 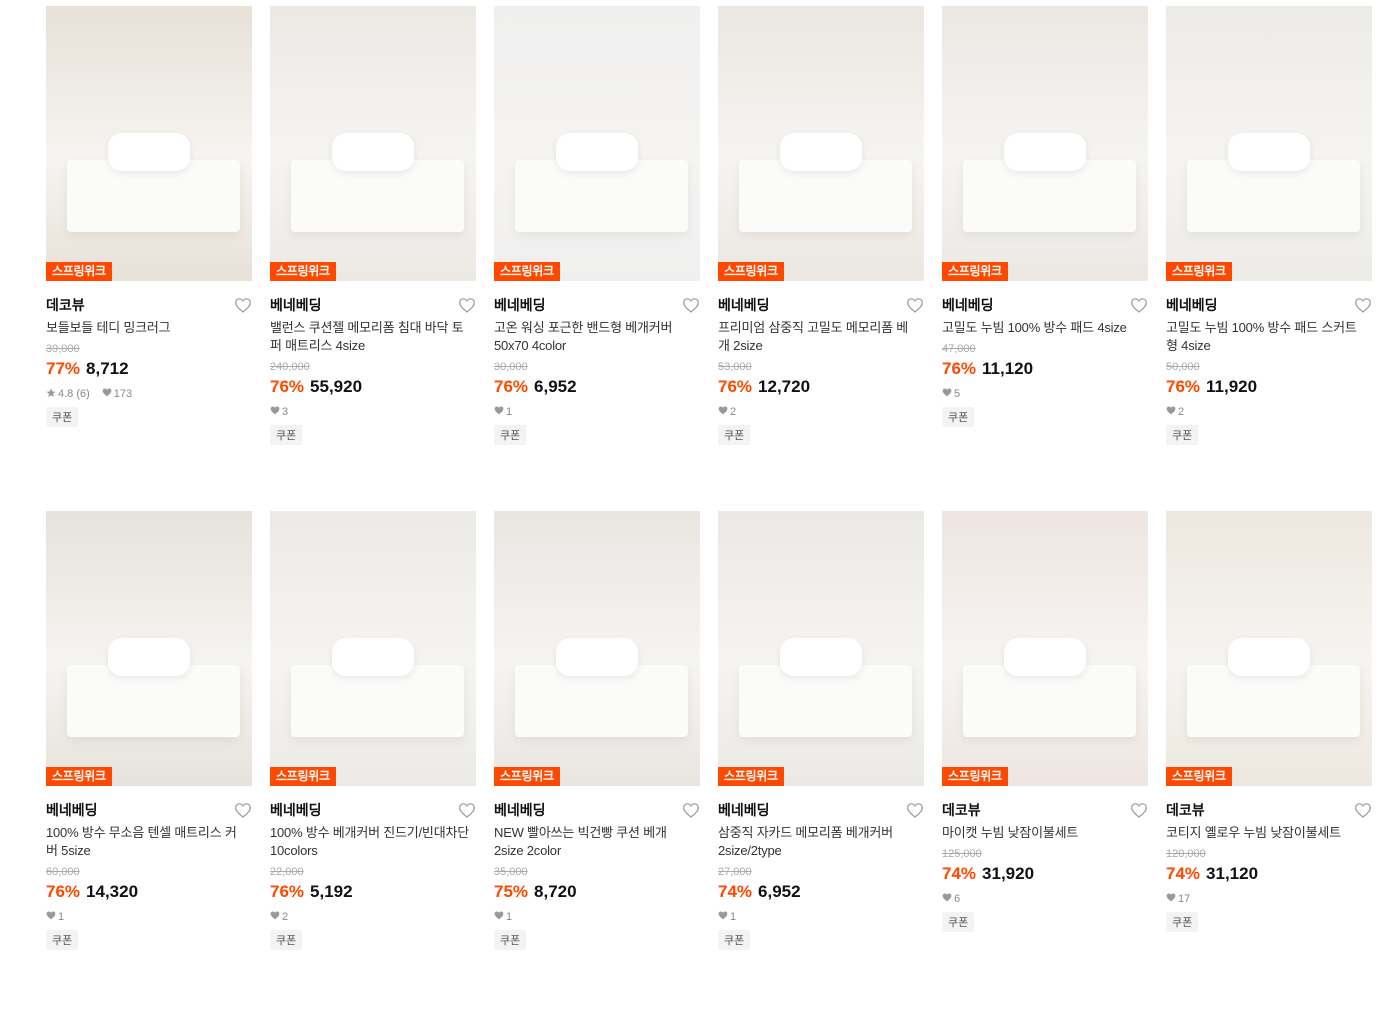 What do you see at coordinates (370, 842) in the screenshot?
I see `product-title: 100% 방수 베개커버 진드기/빈대차단 10colors` at bounding box center [370, 842].